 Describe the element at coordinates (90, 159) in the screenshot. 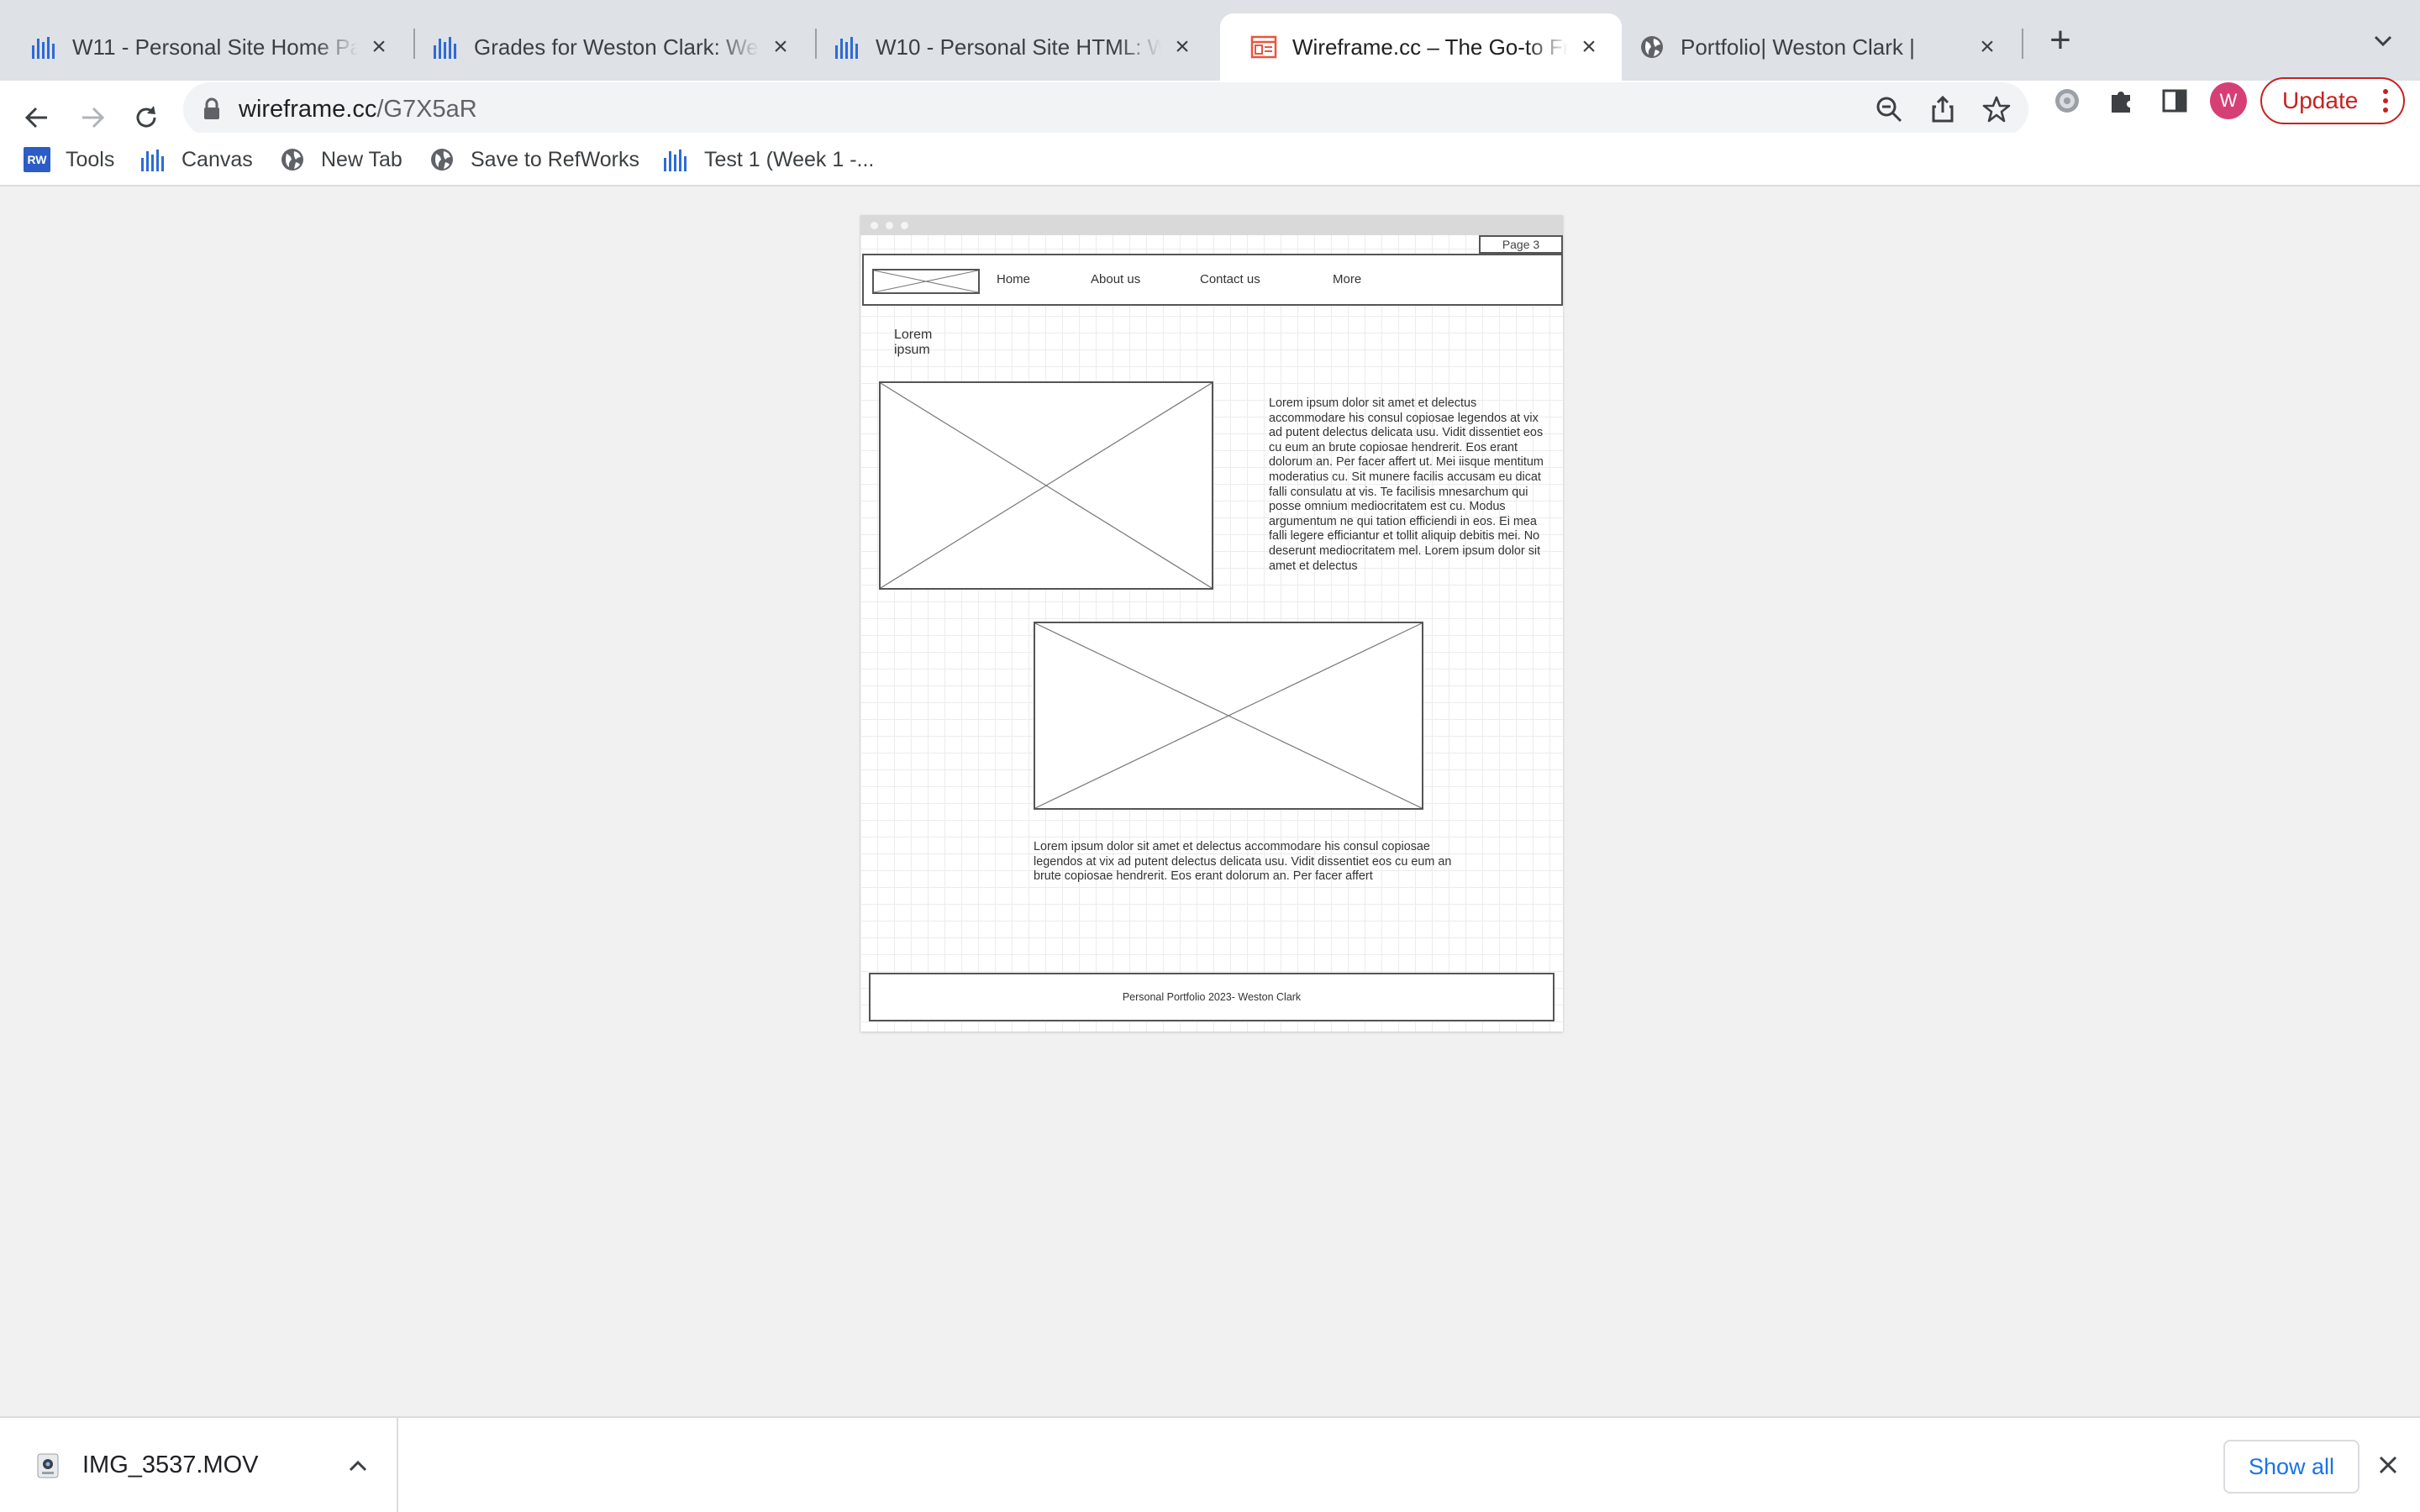

I see `bookmark-label: Tools` at that location.